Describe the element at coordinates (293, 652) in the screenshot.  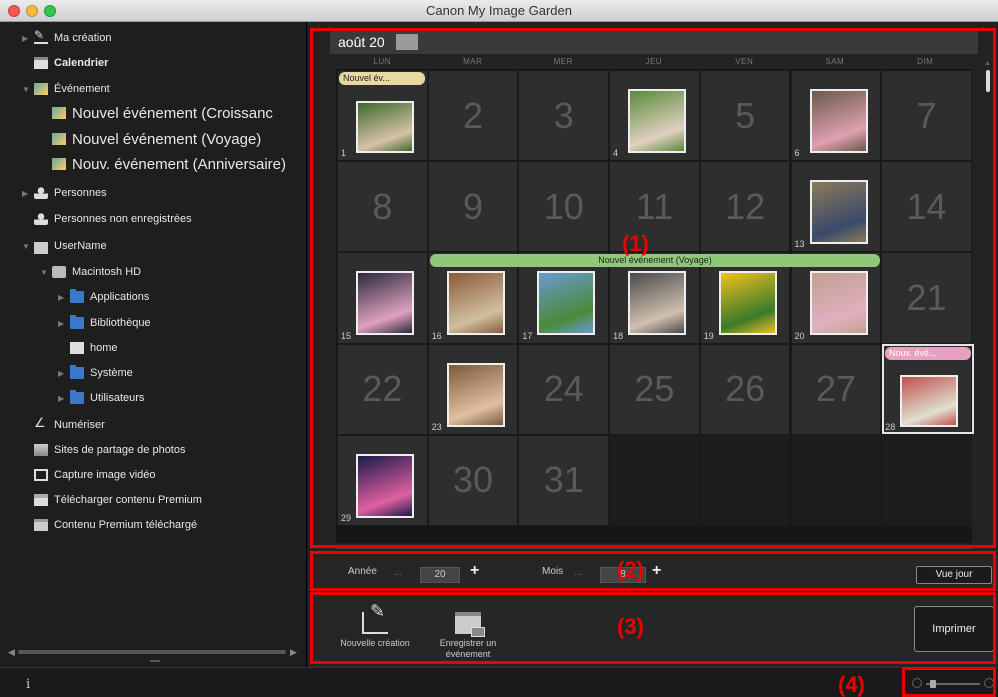
I see `scroll-right-arrow-icon: ▶` at that location.